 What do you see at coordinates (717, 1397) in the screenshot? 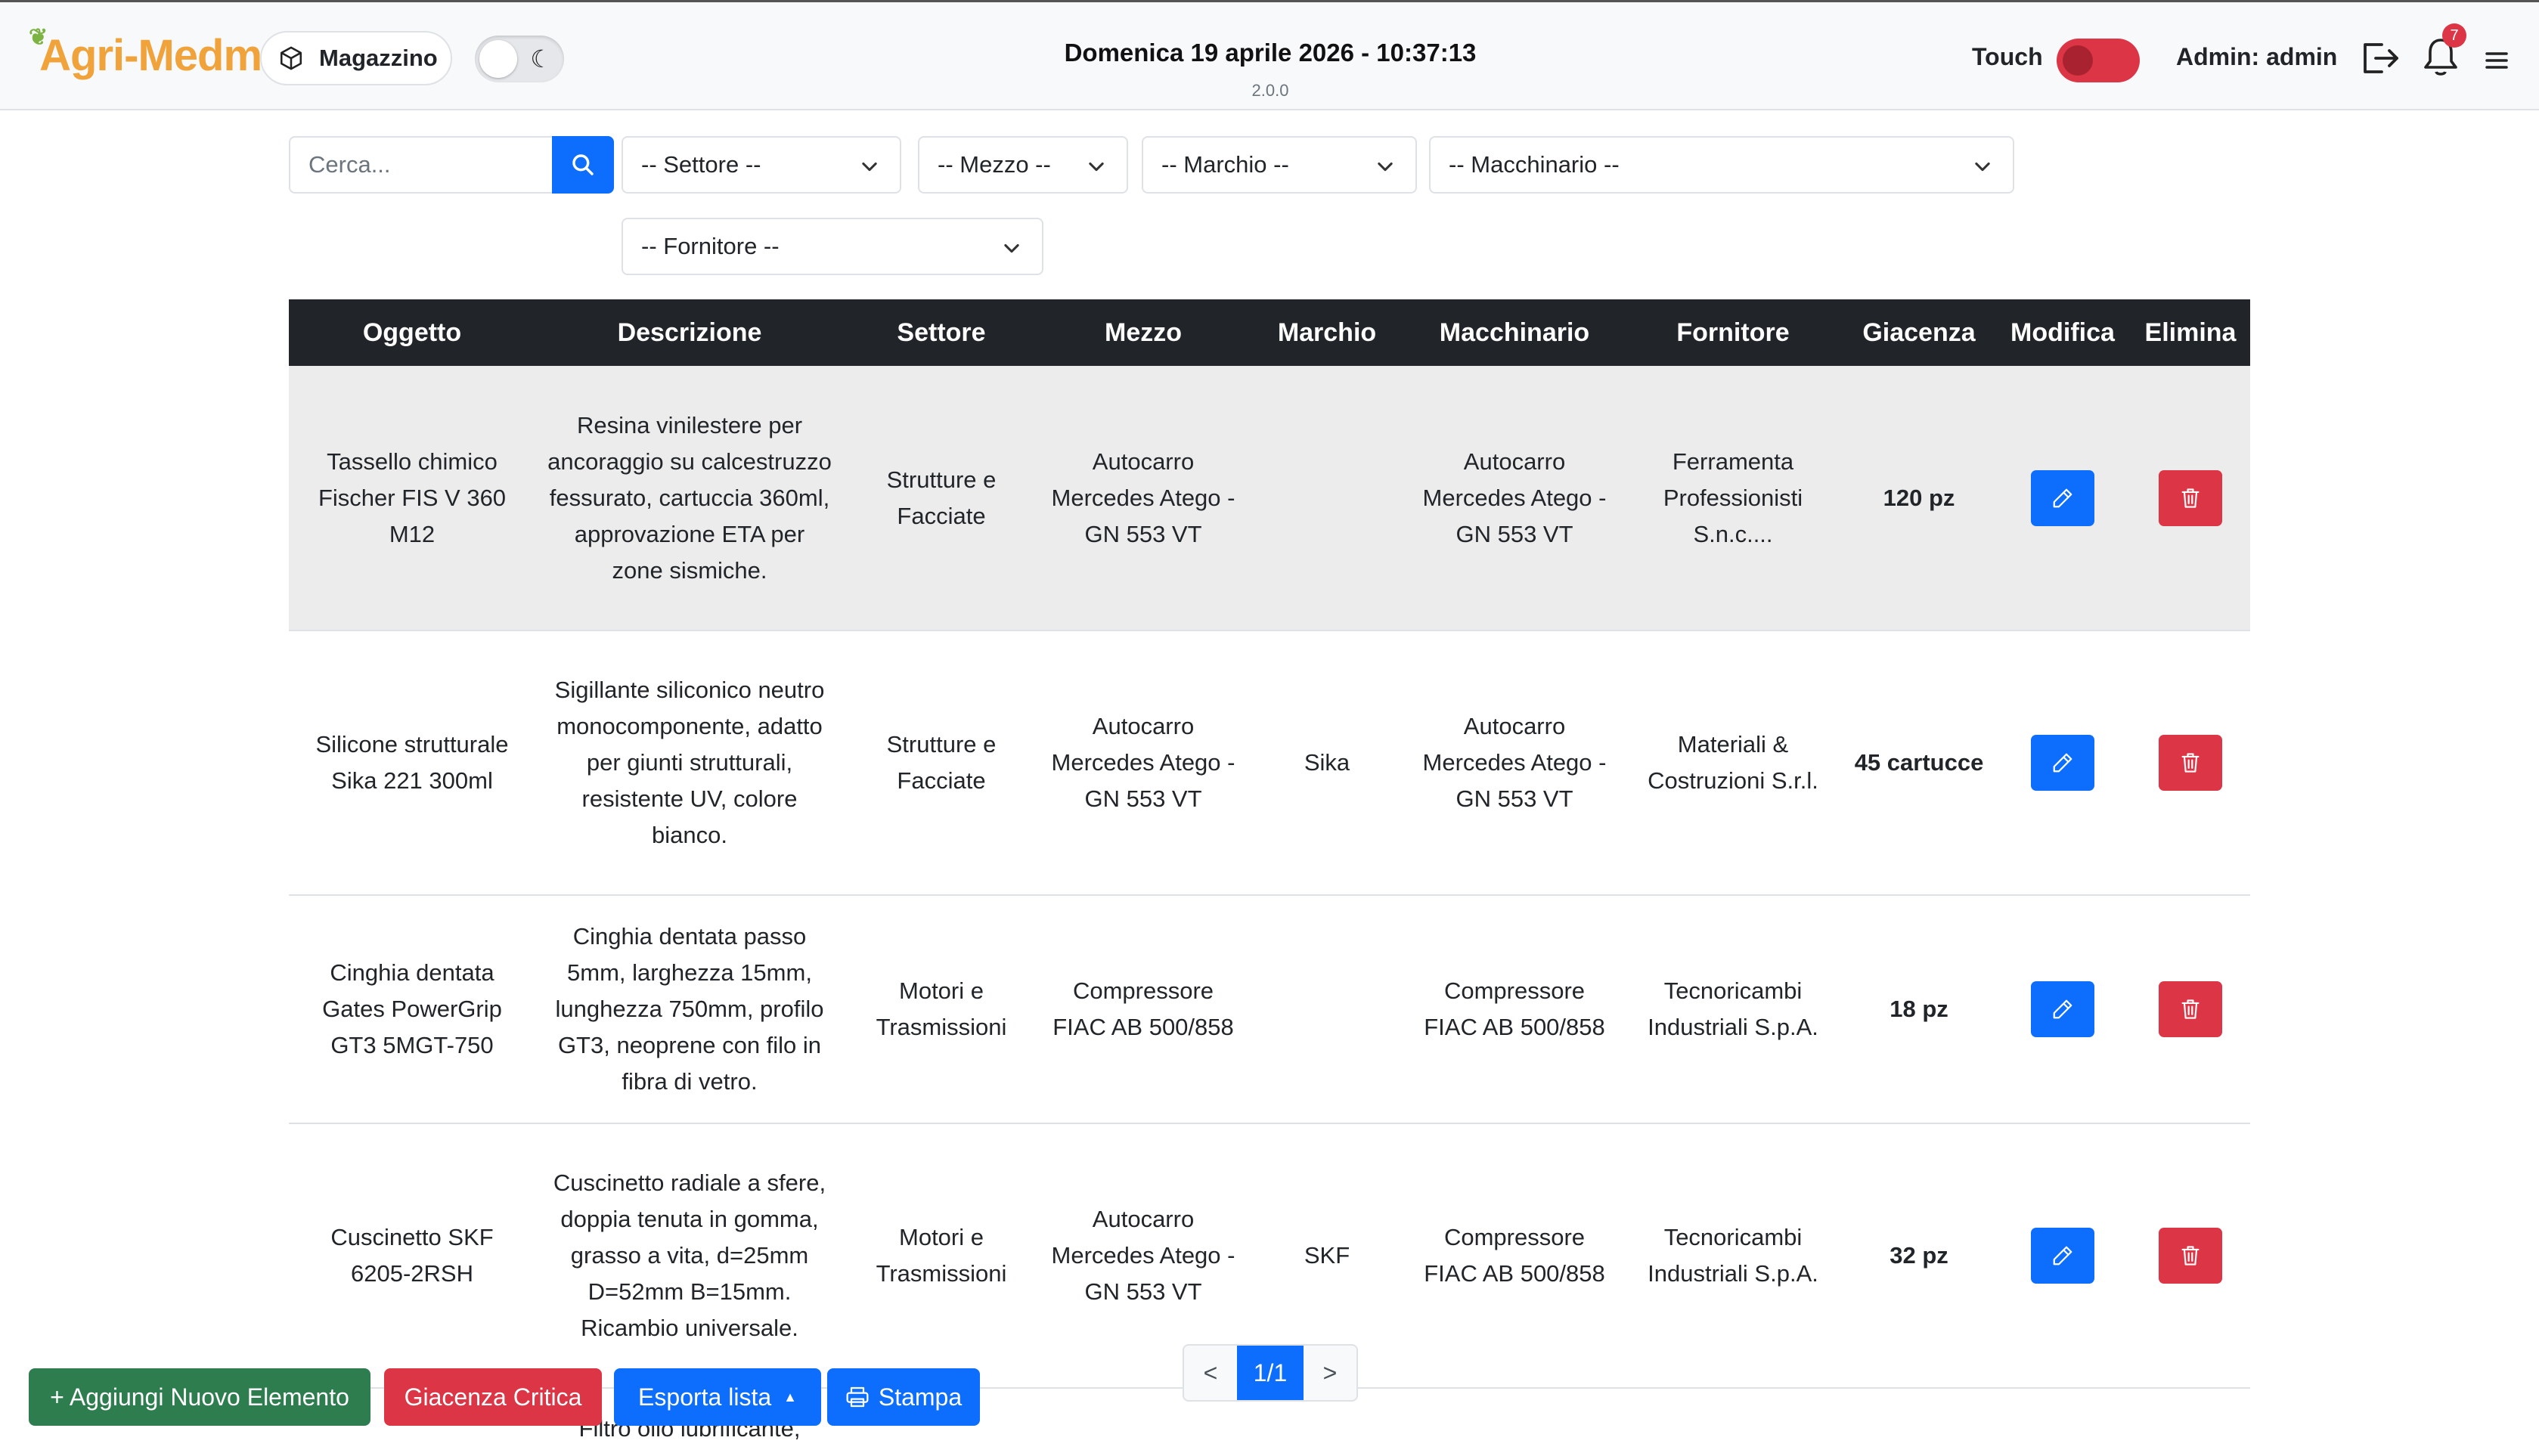
I see `export-list-button: Esporta lista ▲` at bounding box center [717, 1397].